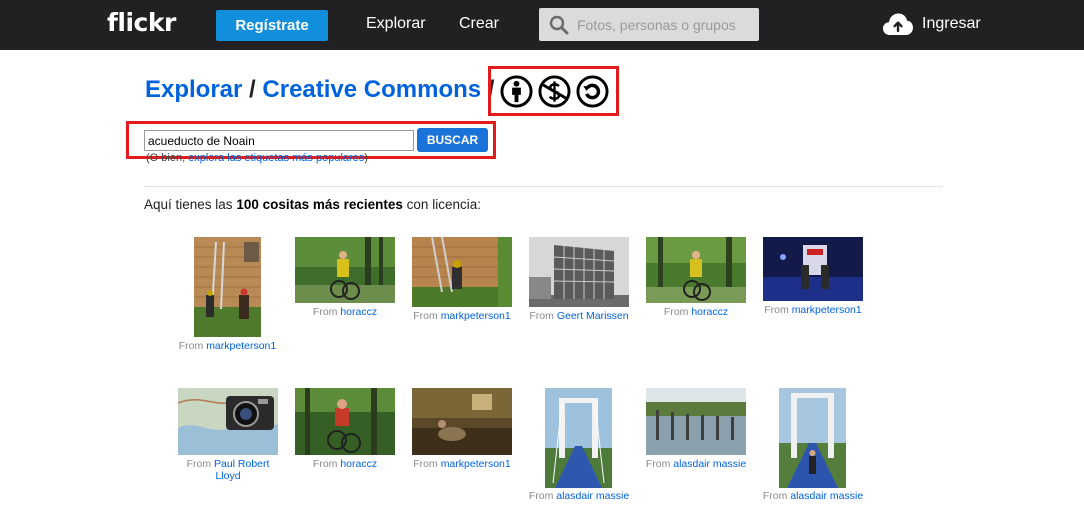 The height and width of the screenshot is (507, 1084). What do you see at coordinates (593, 316) in the screenshot?
I see `author-link: Geert Marissen` at bounding box center [593, 316].